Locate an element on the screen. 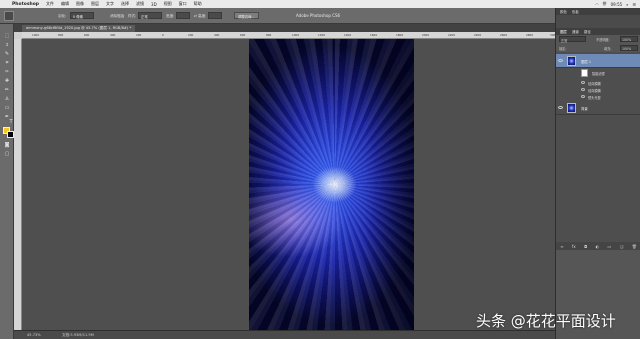  menu-list-icon: ☰ is located at coordinates (634, 4).